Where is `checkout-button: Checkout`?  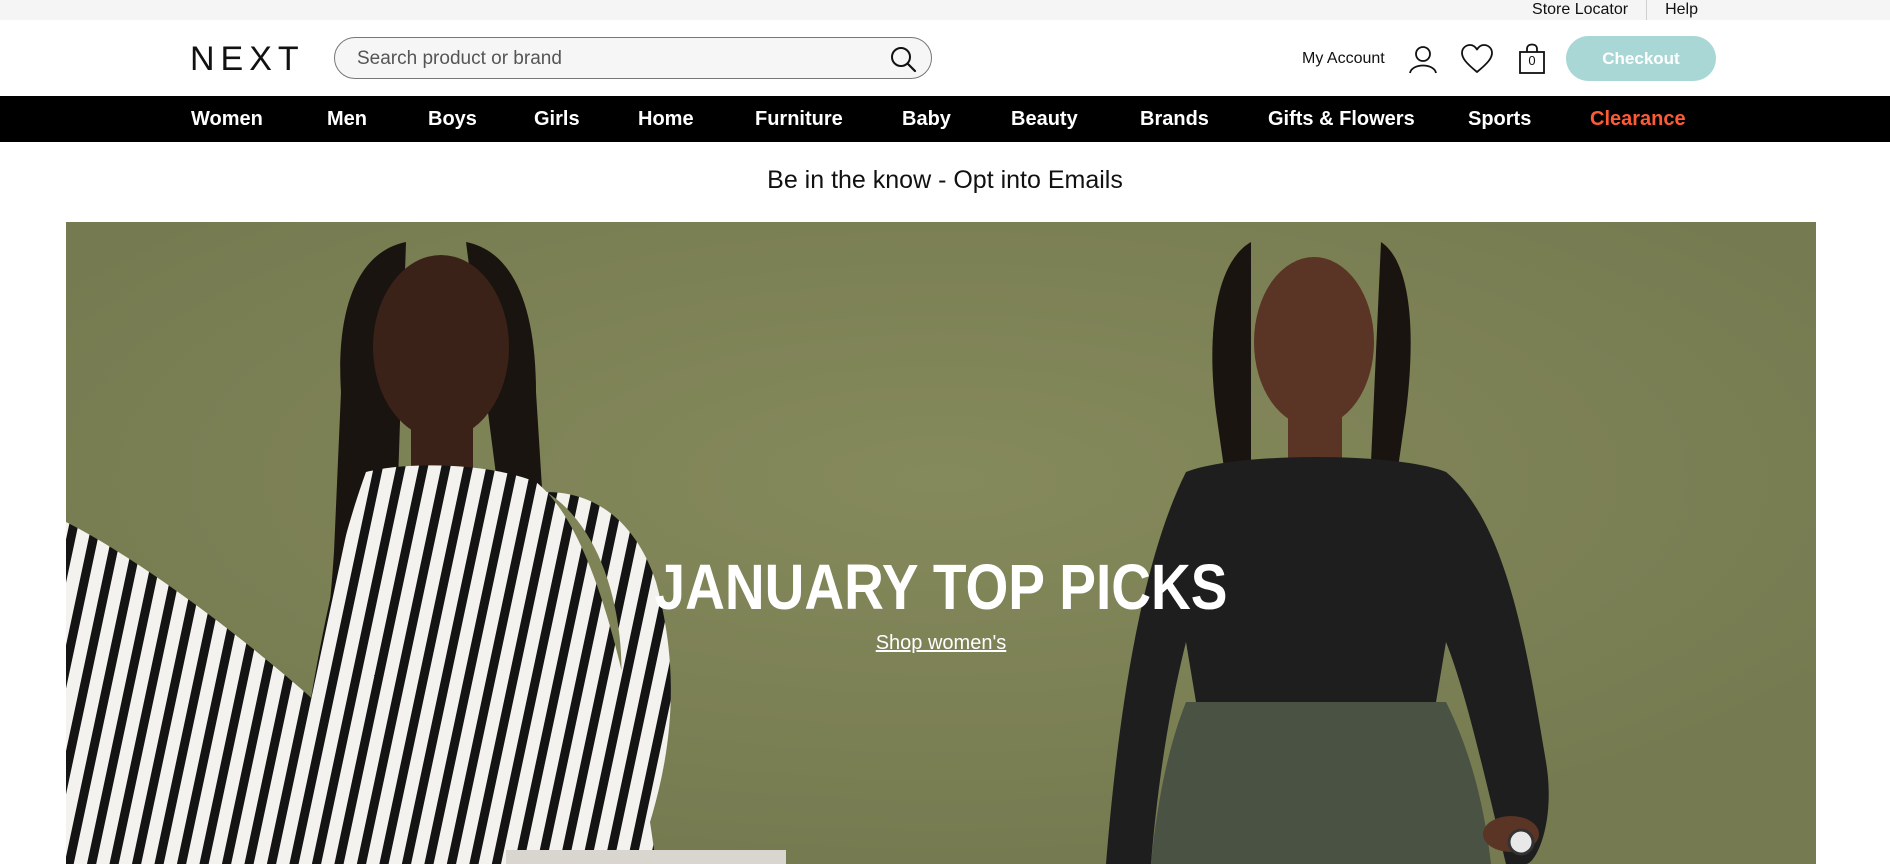 checkout-button: Checkout is located at coordinates (1641, 58).